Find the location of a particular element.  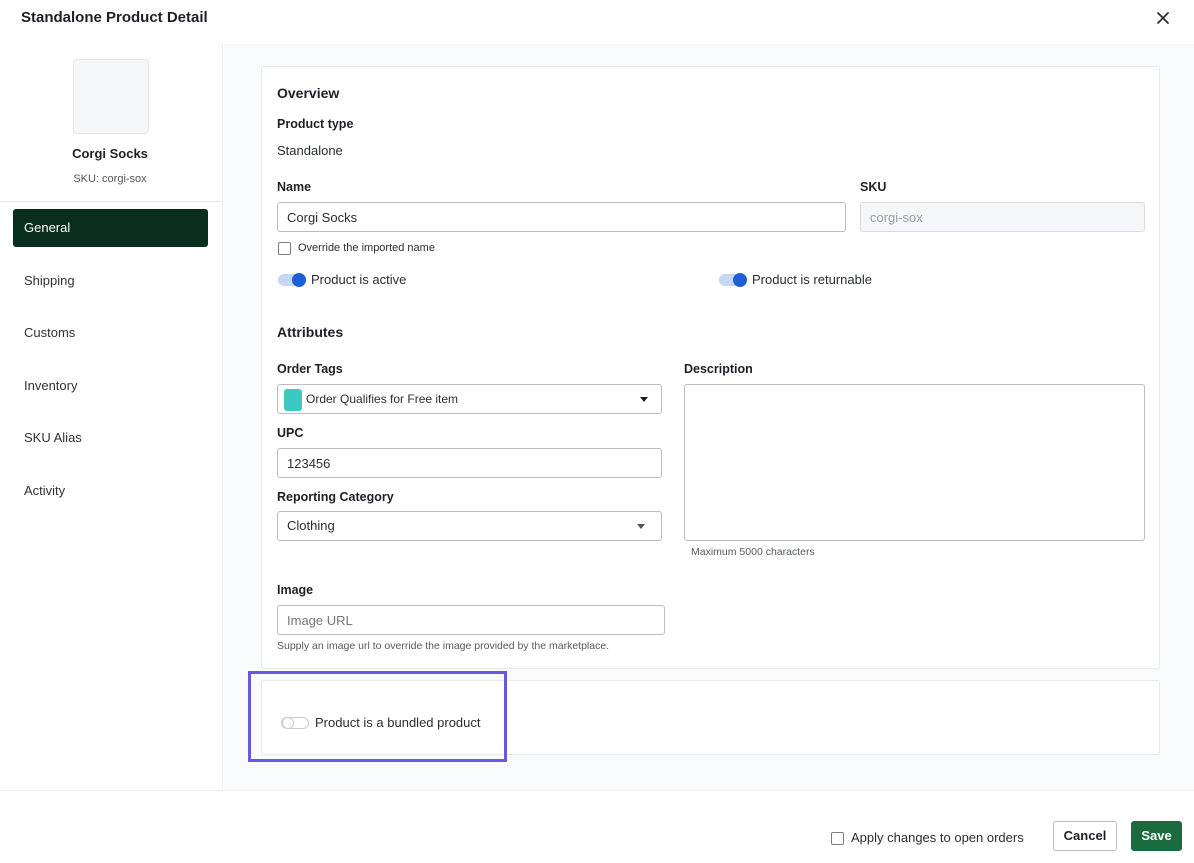

reporting-category-select: Clothing is located at coordinates (469, 526).